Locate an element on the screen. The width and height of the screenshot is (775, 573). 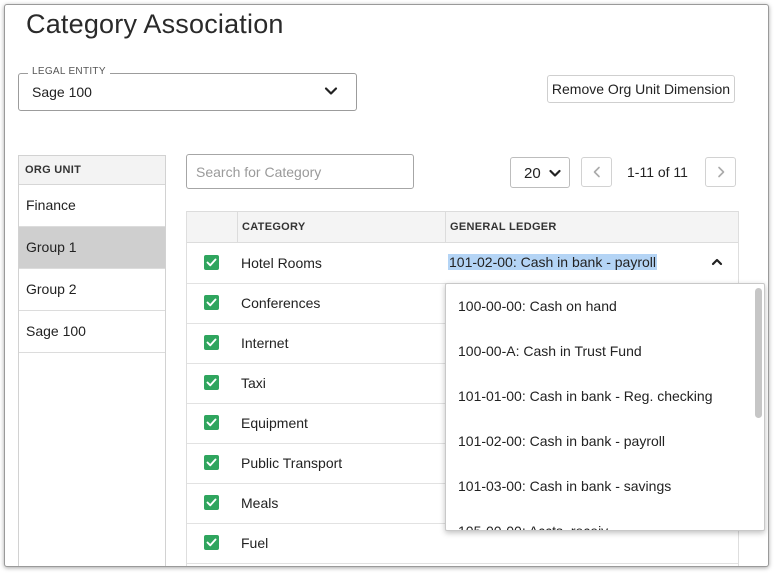
search-category-input is located at coordinates (300, 171).